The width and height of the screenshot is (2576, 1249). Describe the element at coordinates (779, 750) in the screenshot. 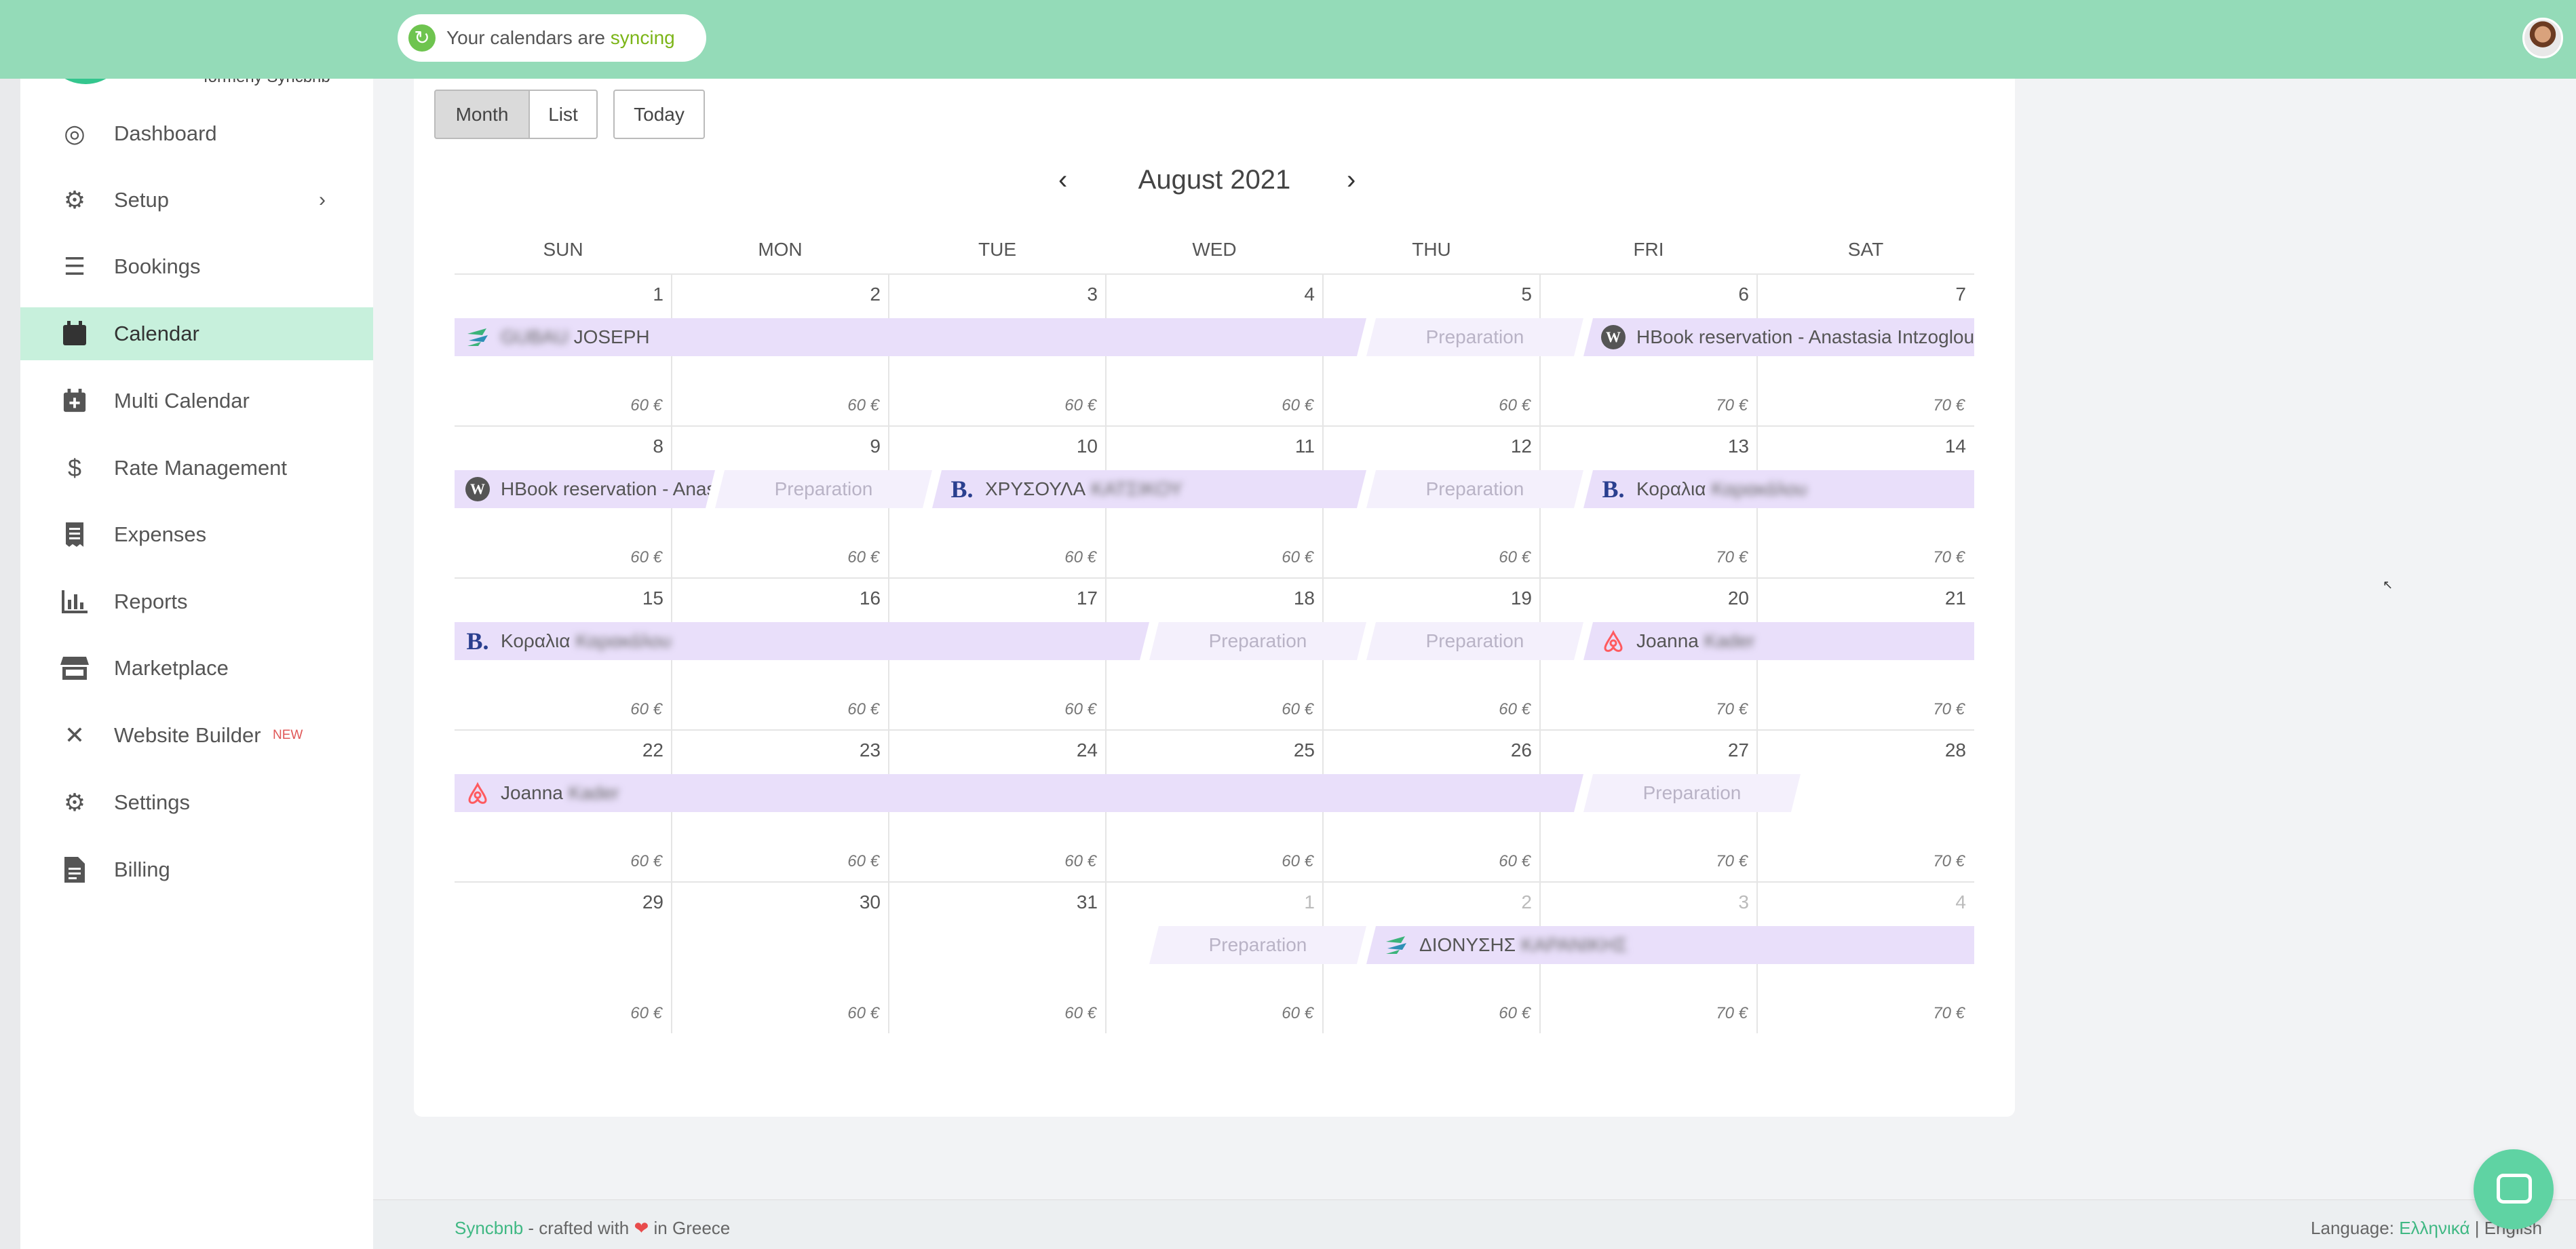

I see `day-number: 23` at that location.